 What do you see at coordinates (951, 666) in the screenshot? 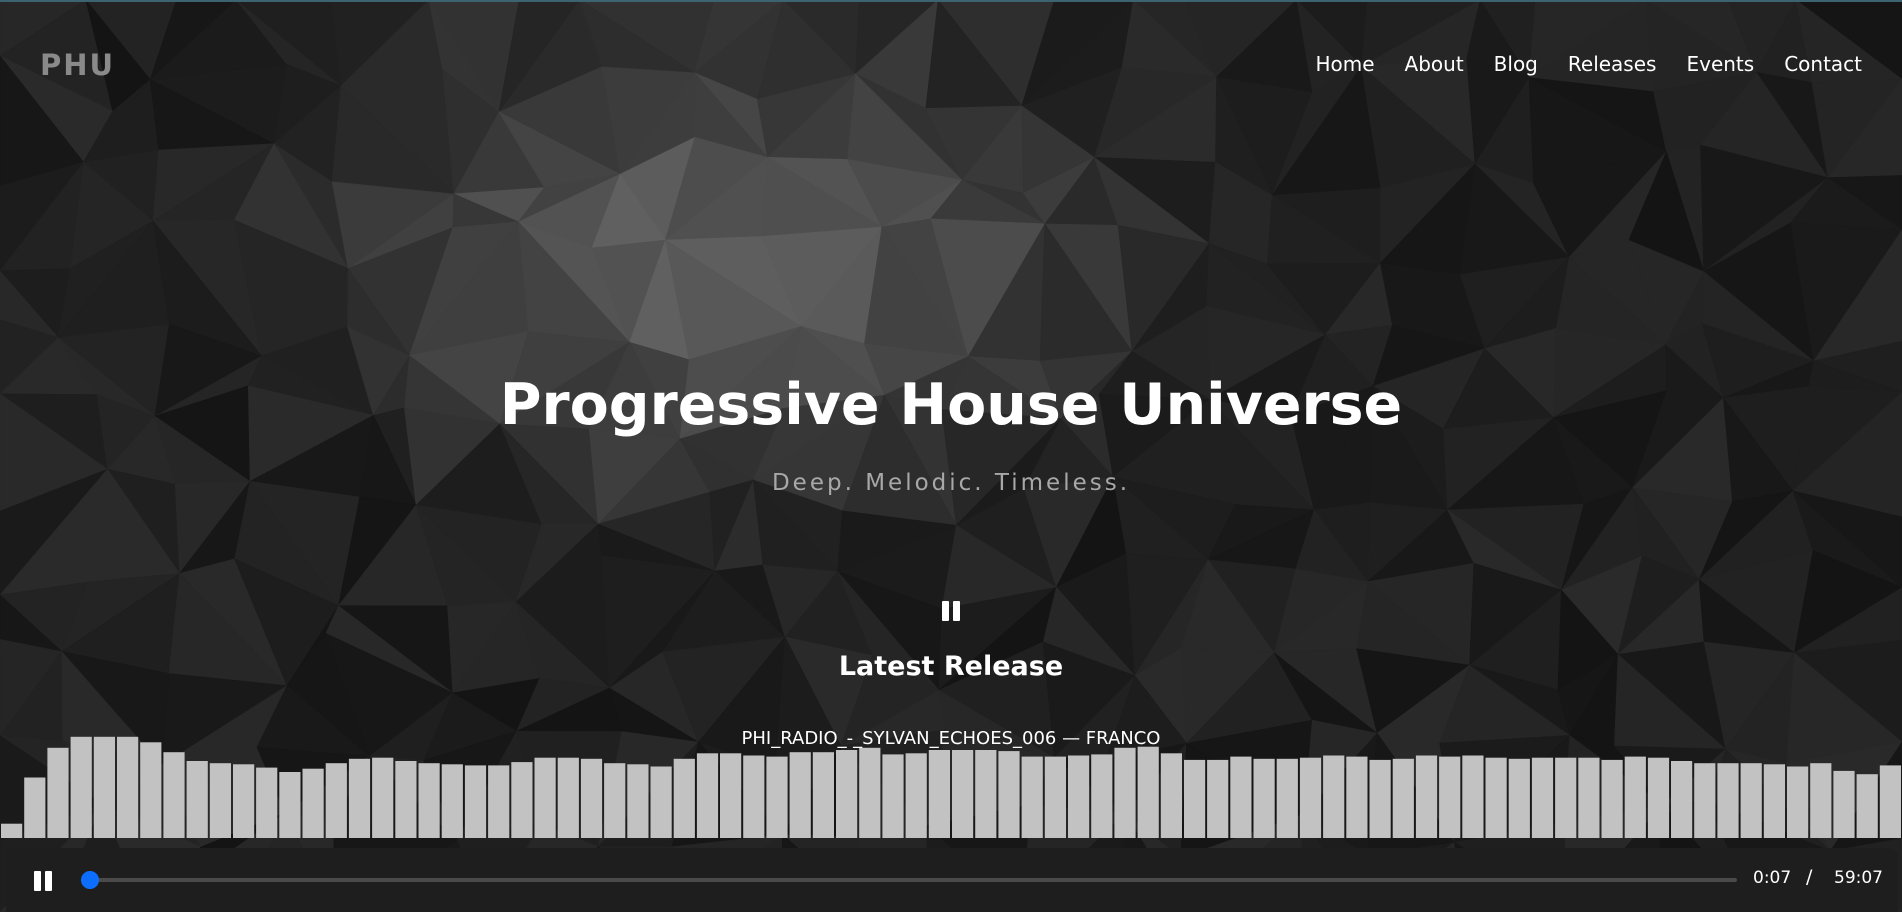
I see `latest-release-heading: Latest Release` at bounding box center [951, 666].